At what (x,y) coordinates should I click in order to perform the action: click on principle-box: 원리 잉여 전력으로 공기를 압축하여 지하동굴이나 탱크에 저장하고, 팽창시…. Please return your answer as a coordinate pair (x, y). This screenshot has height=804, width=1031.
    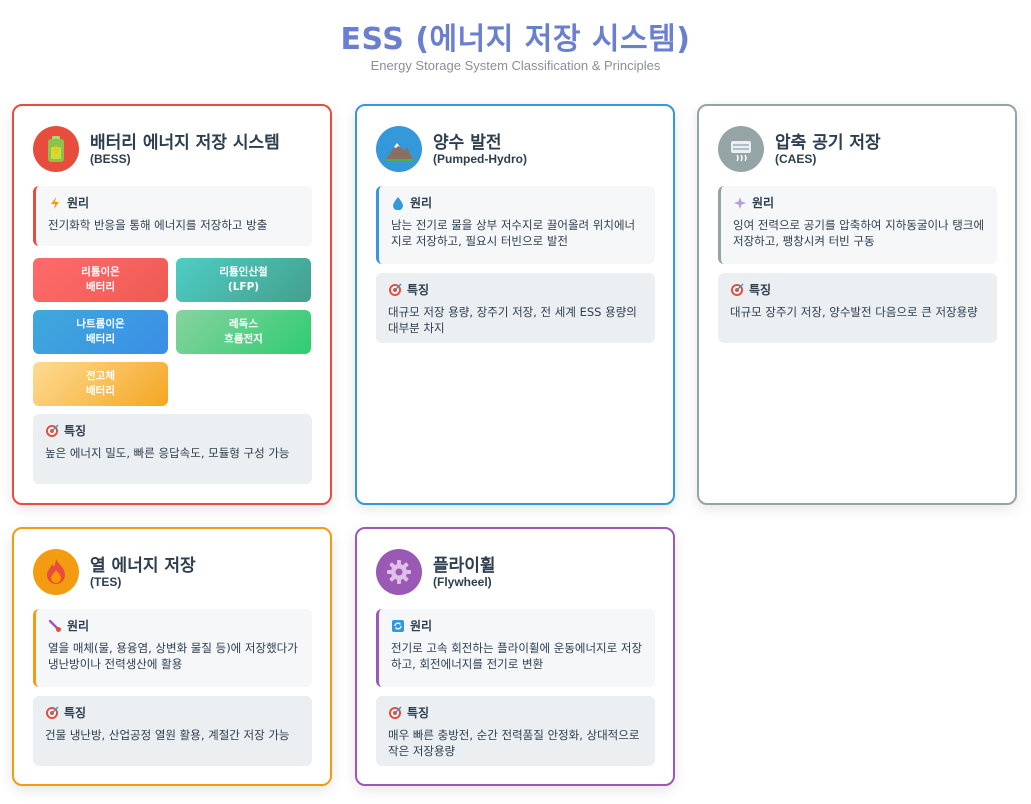
    Looking at the image, I should click on (857, 225).